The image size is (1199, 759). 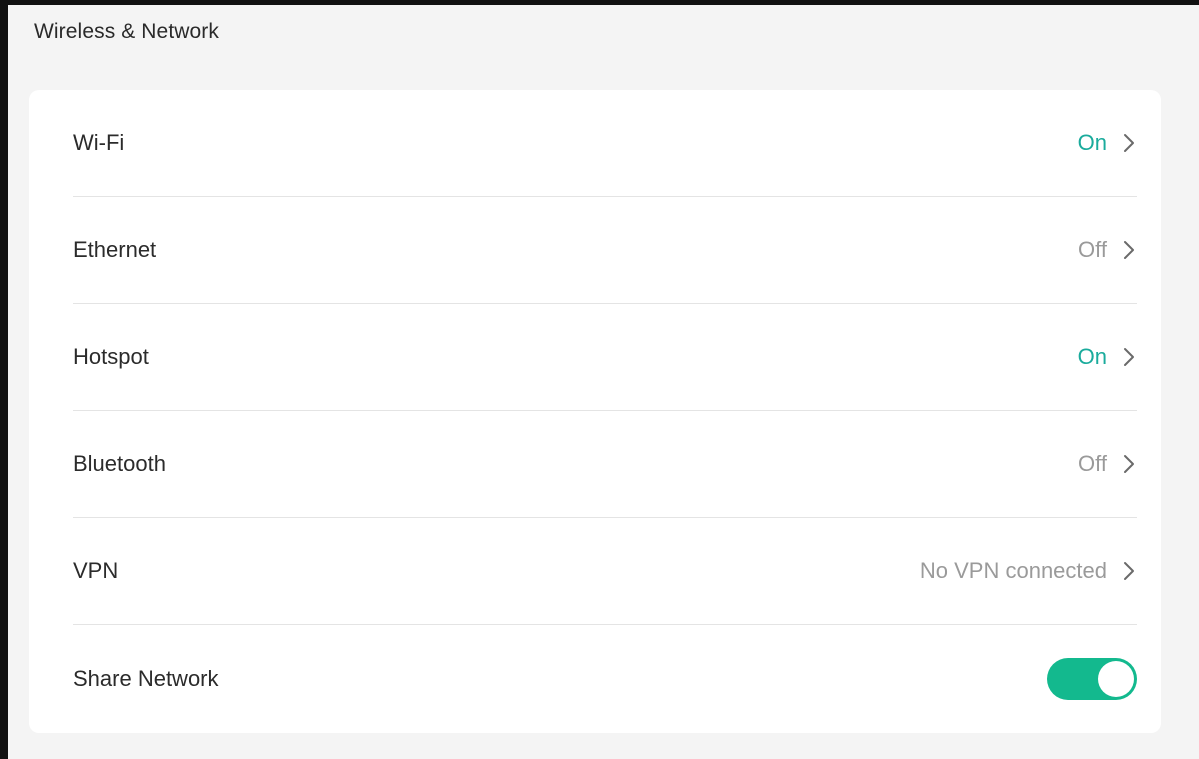 What do you see at coordinates (111, 356) in the screenshot?
I see `hotspot-label: Hotspot` at bounding box center [111, 356].